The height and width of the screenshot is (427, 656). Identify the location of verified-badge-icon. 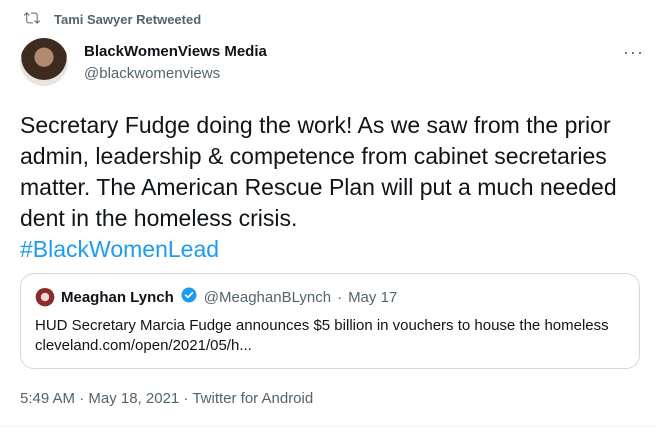
(189, 298).